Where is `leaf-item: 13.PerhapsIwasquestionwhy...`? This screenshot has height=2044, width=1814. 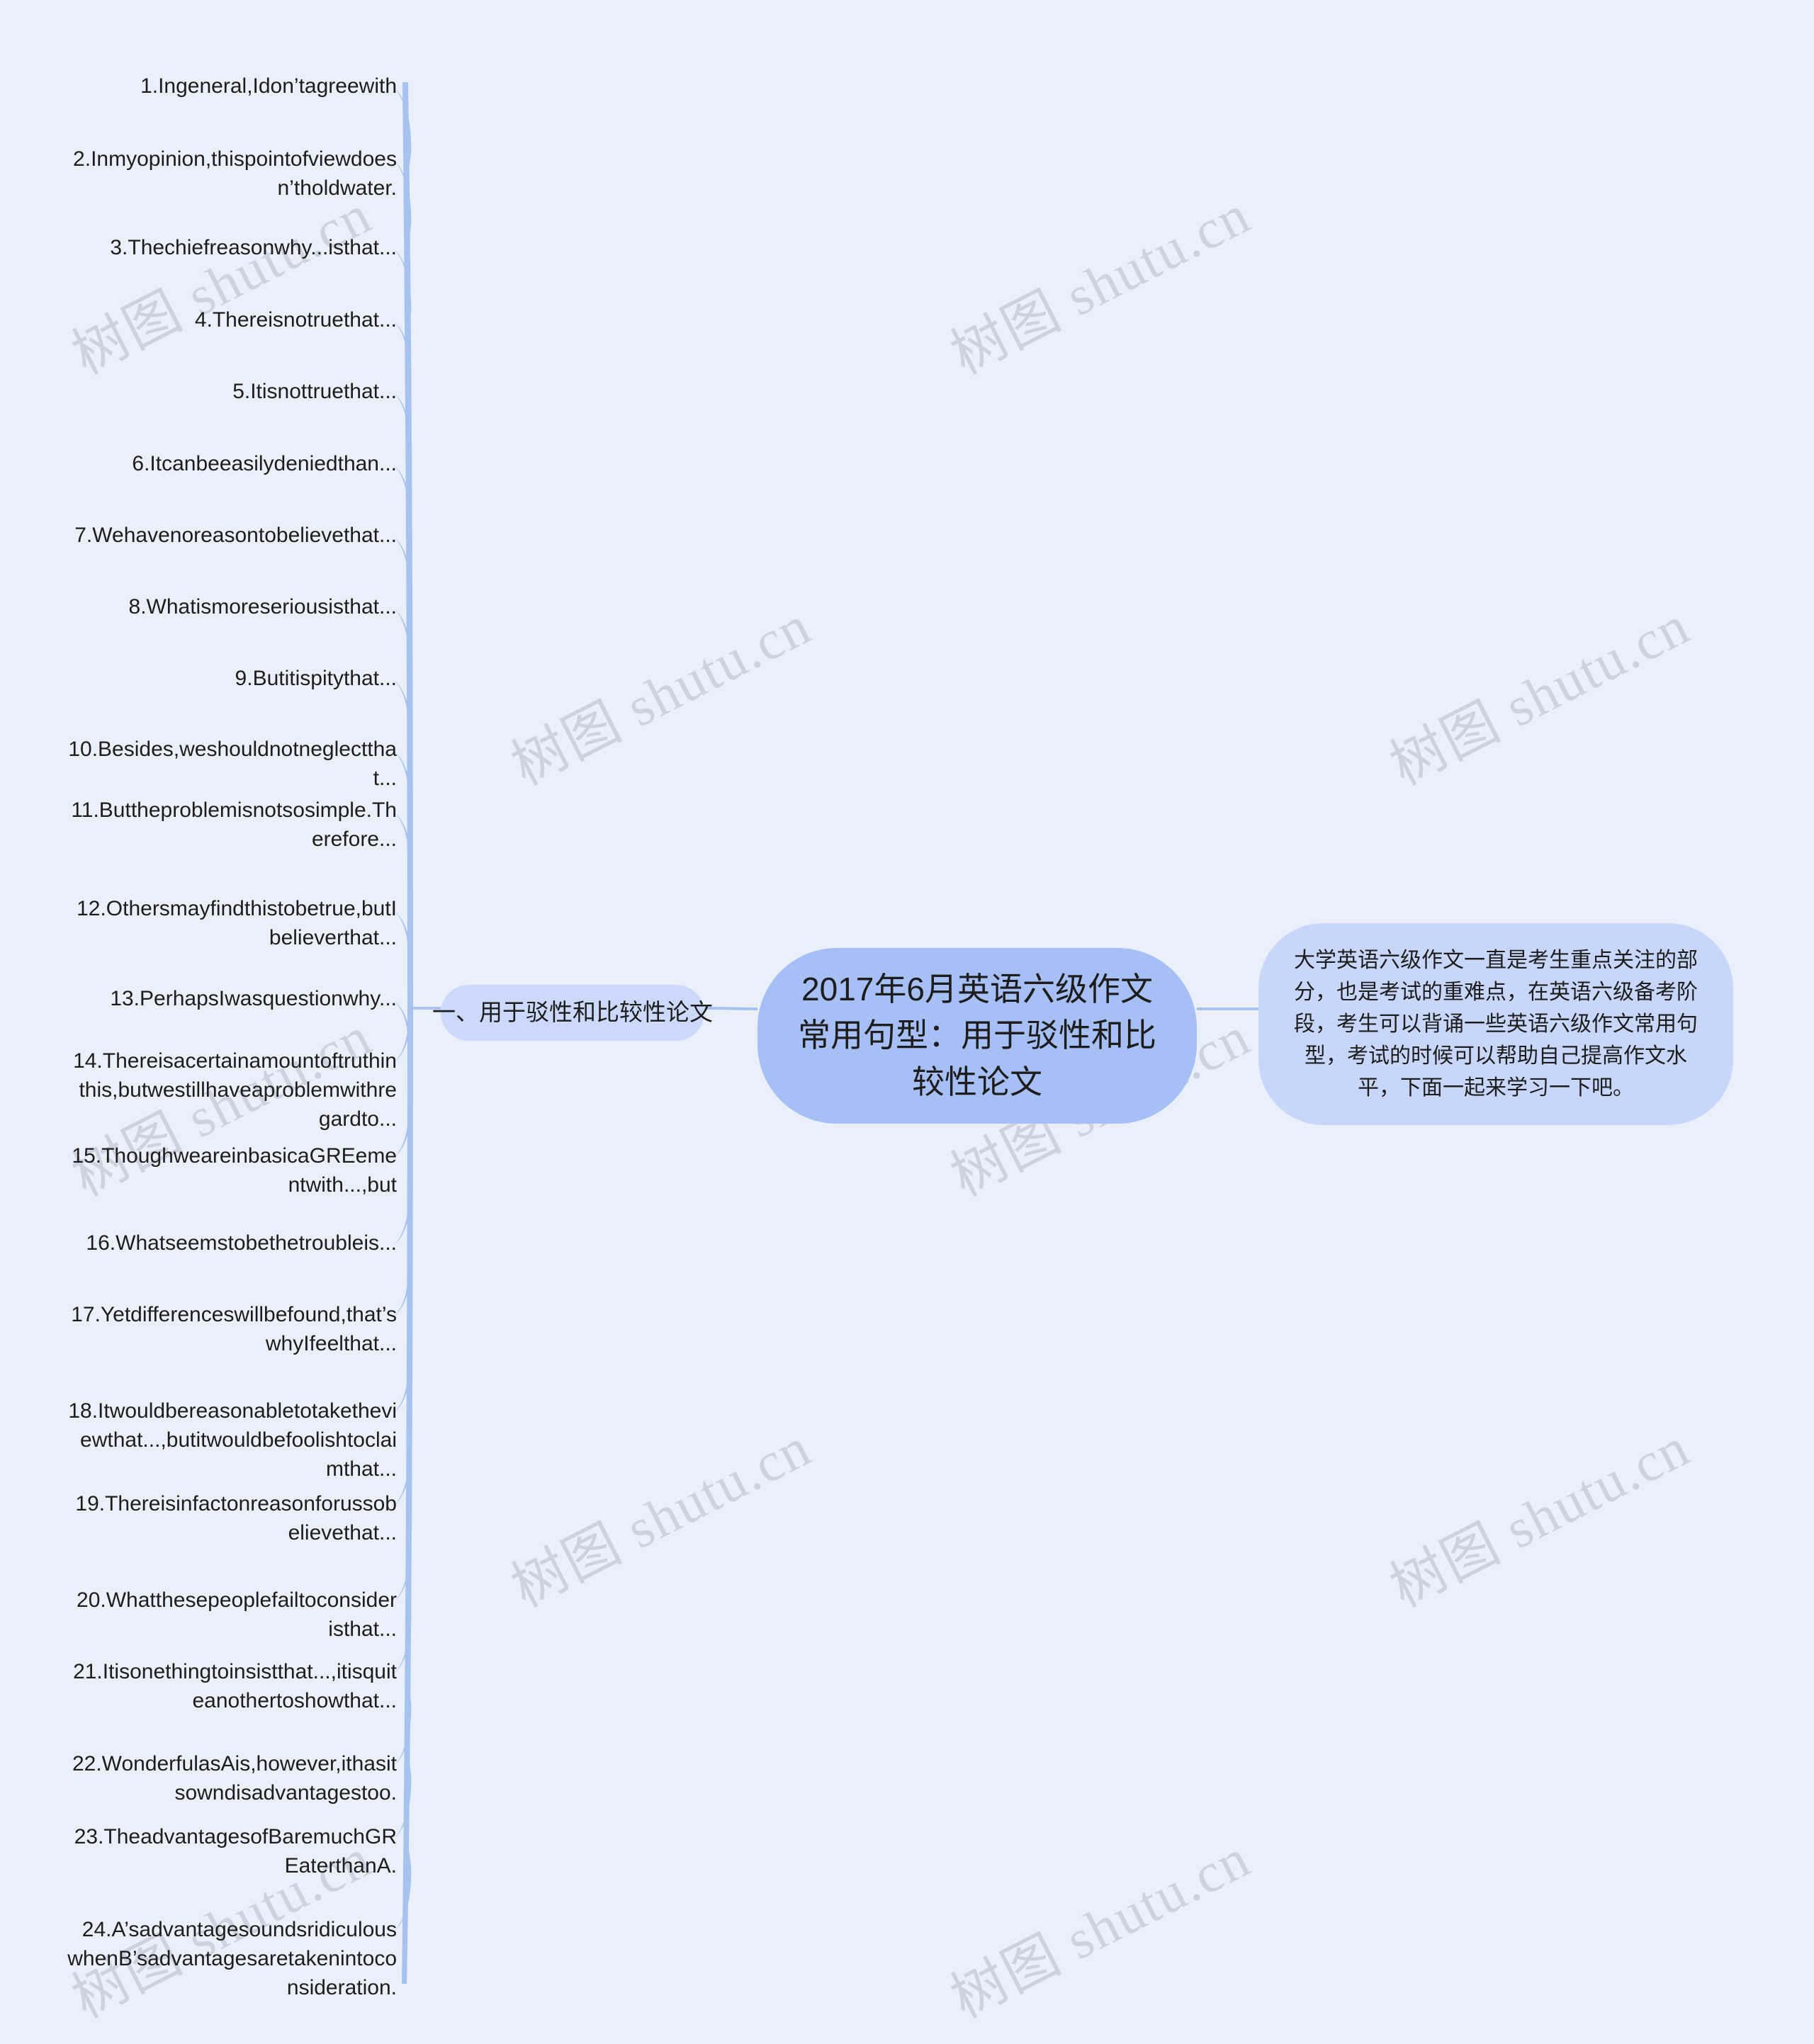 leaf-item: 13.PerhapsIwasquestionwhy... is located at coordinates (232, 999).